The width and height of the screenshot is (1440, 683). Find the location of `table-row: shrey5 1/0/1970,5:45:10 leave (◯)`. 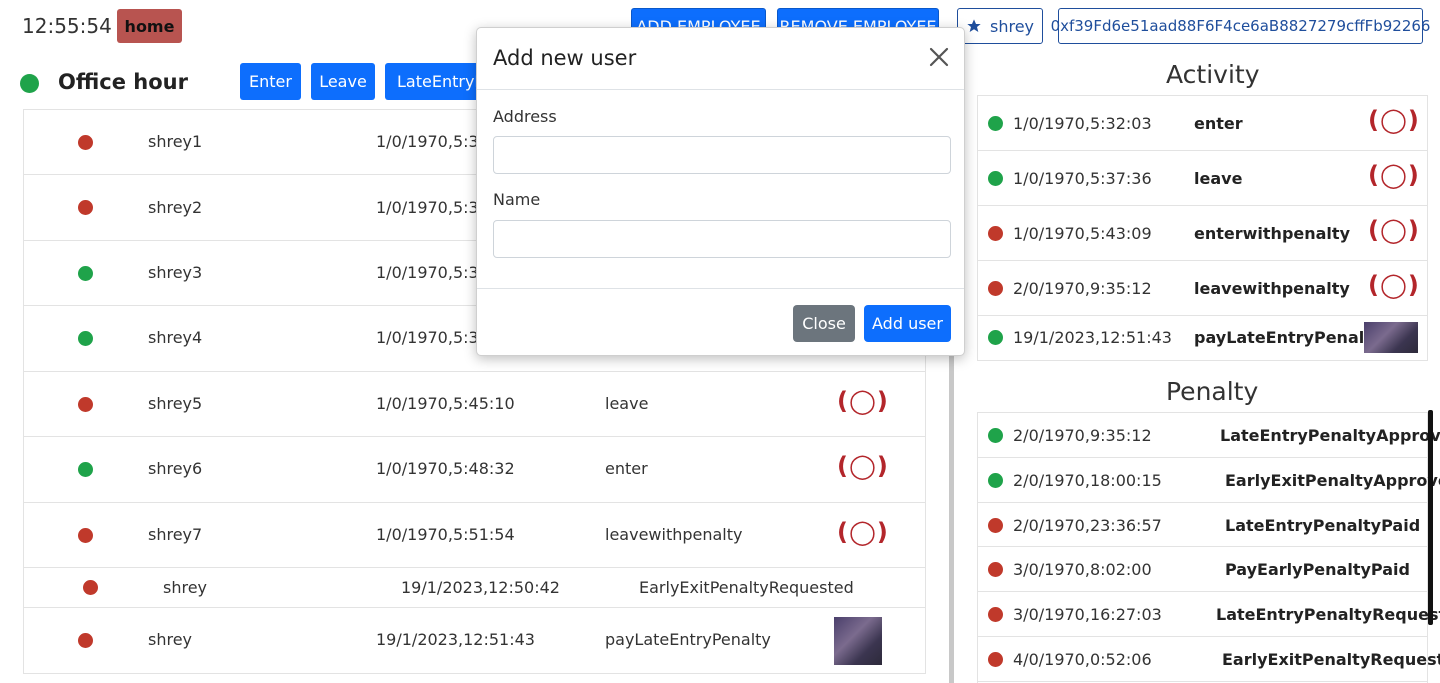

table-row: shrey5 1/0/1970,5:45:10 leave (◯) is located at coordinates (474, 404).